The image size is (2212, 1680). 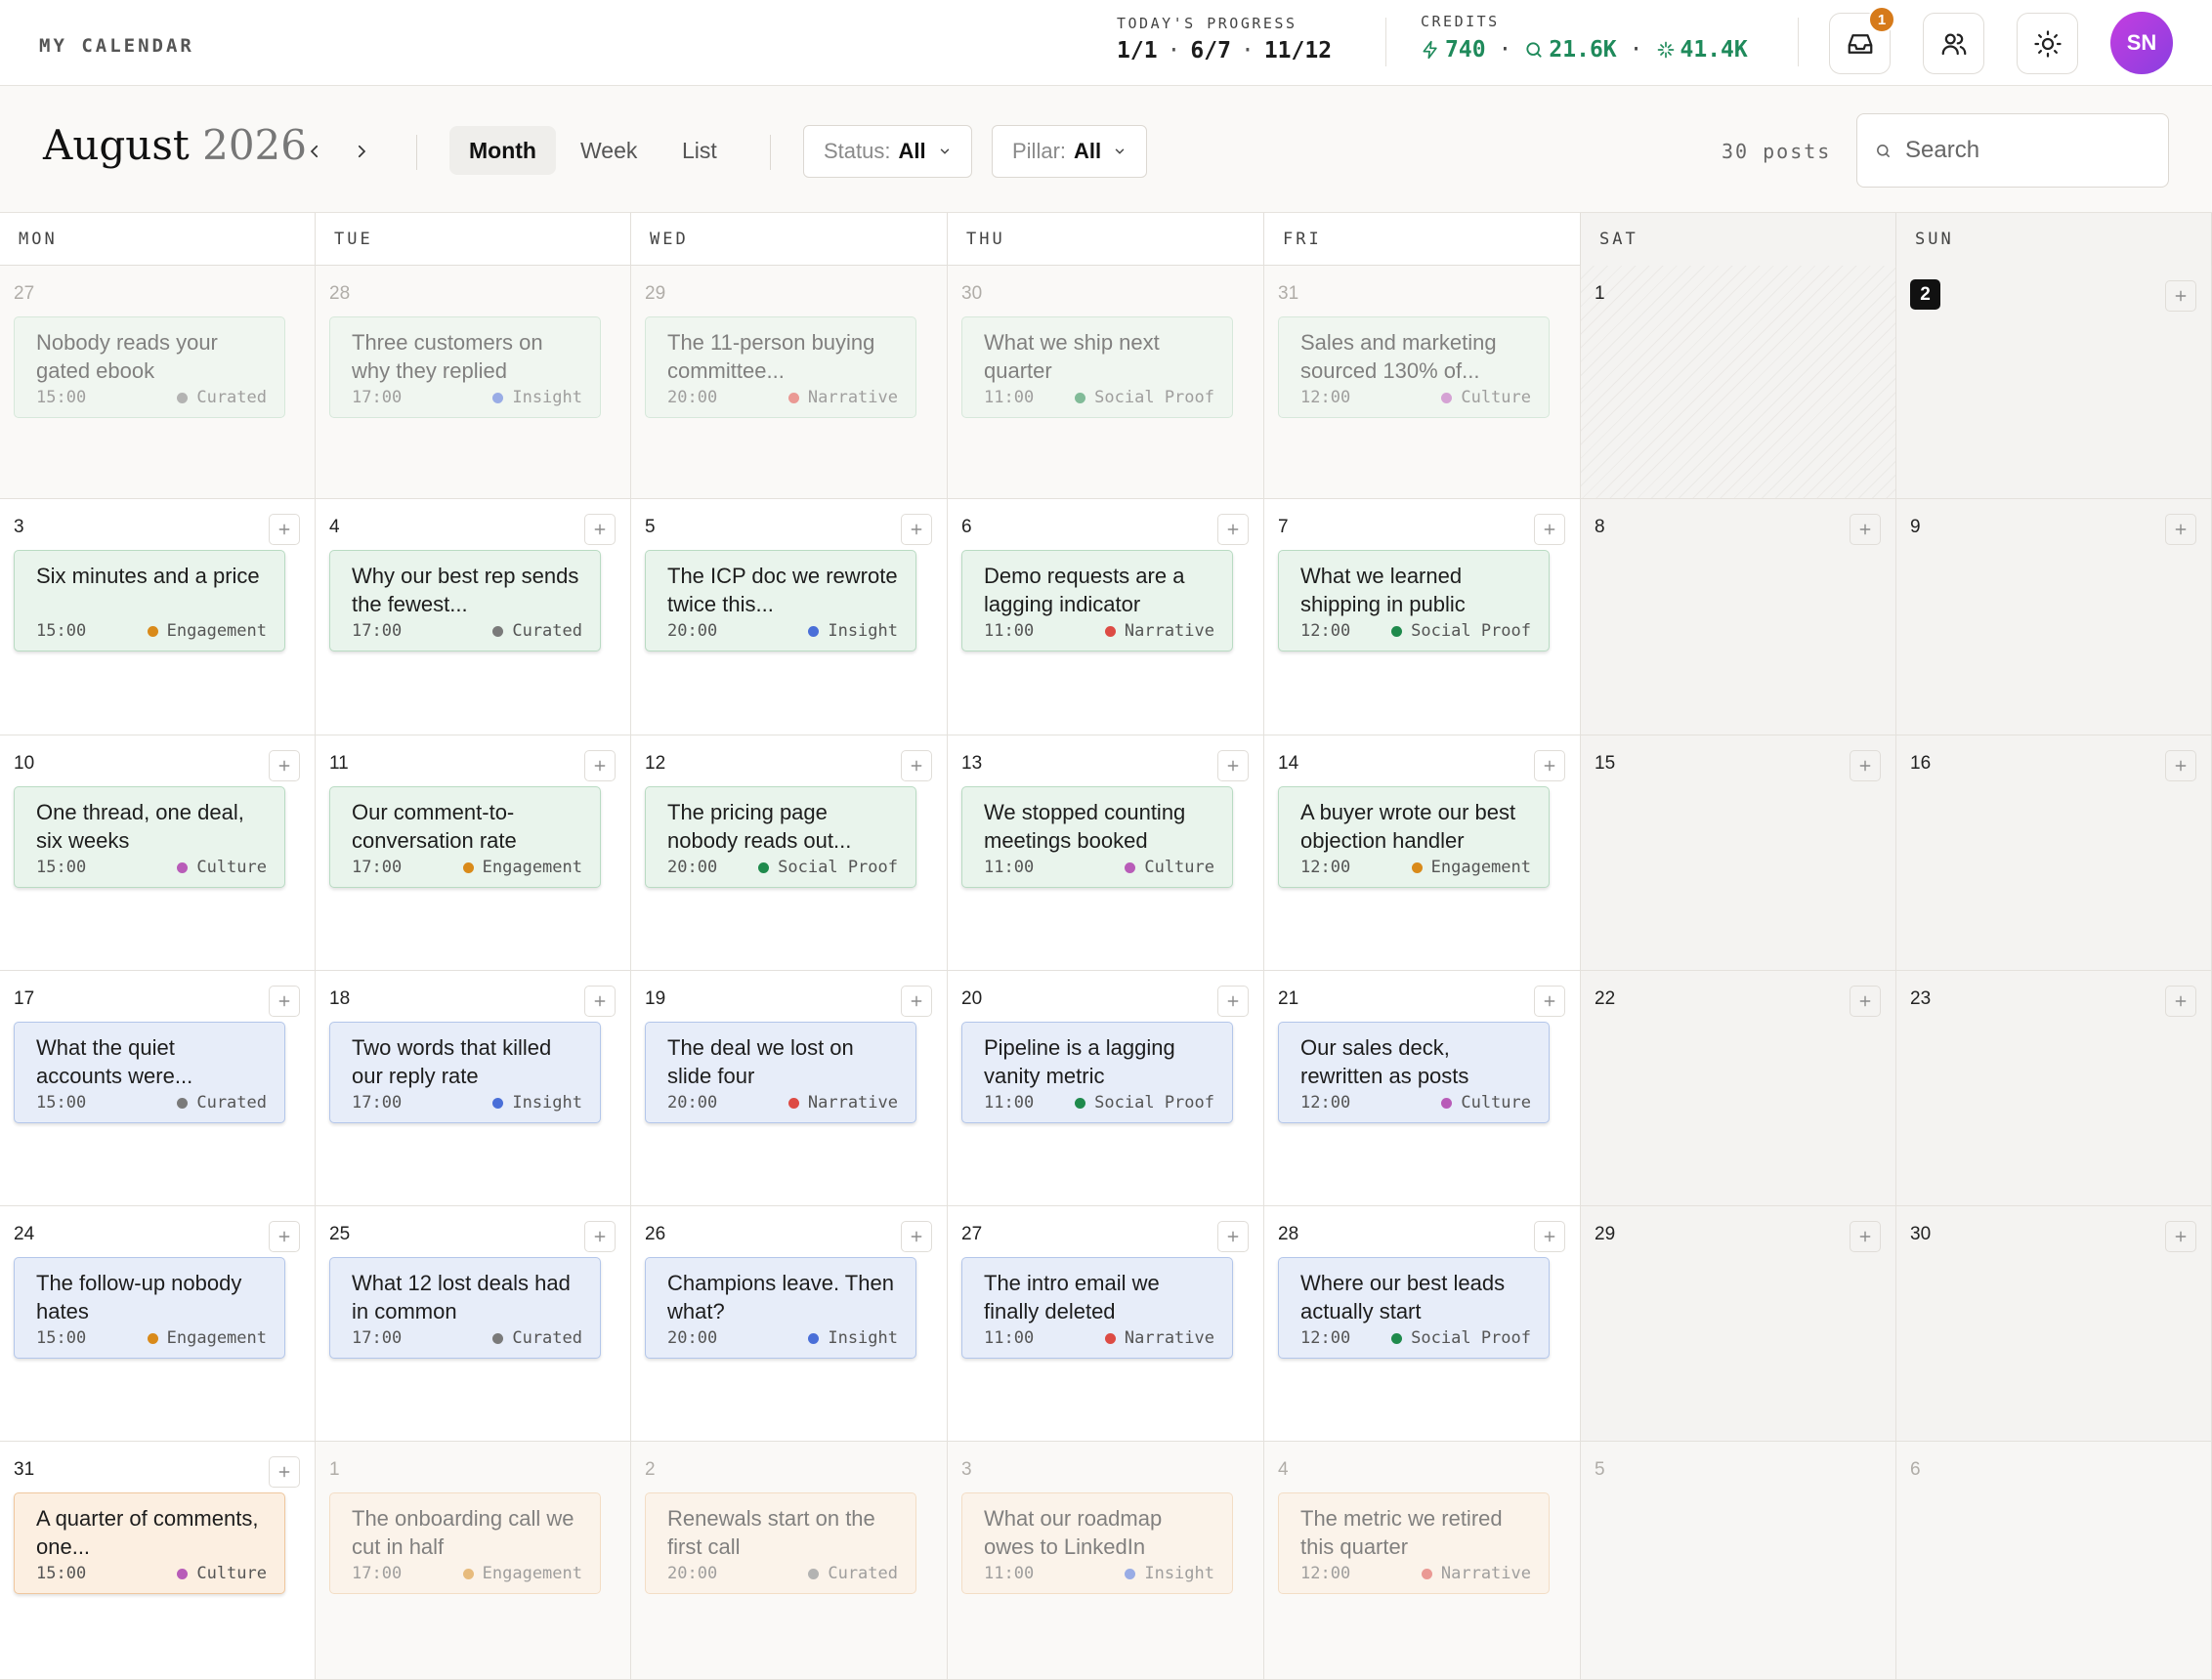 I want to click on post-card: Six minutes and a price 15:00 Engagement, so click(x=149, y=600).